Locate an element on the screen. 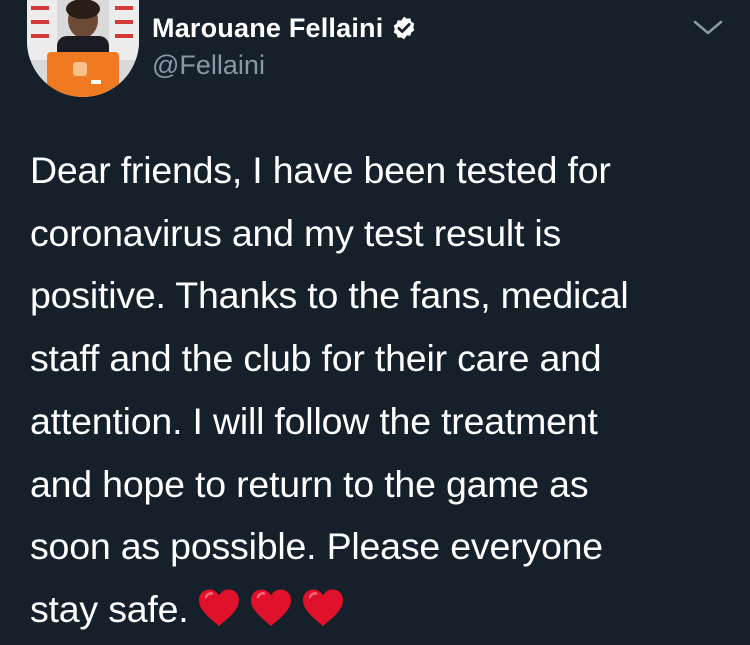 The width and height of the screenshot is (750, 645). tweet-header: Marouane Fellaini @Fellaini is located at coordinates (284, 45).